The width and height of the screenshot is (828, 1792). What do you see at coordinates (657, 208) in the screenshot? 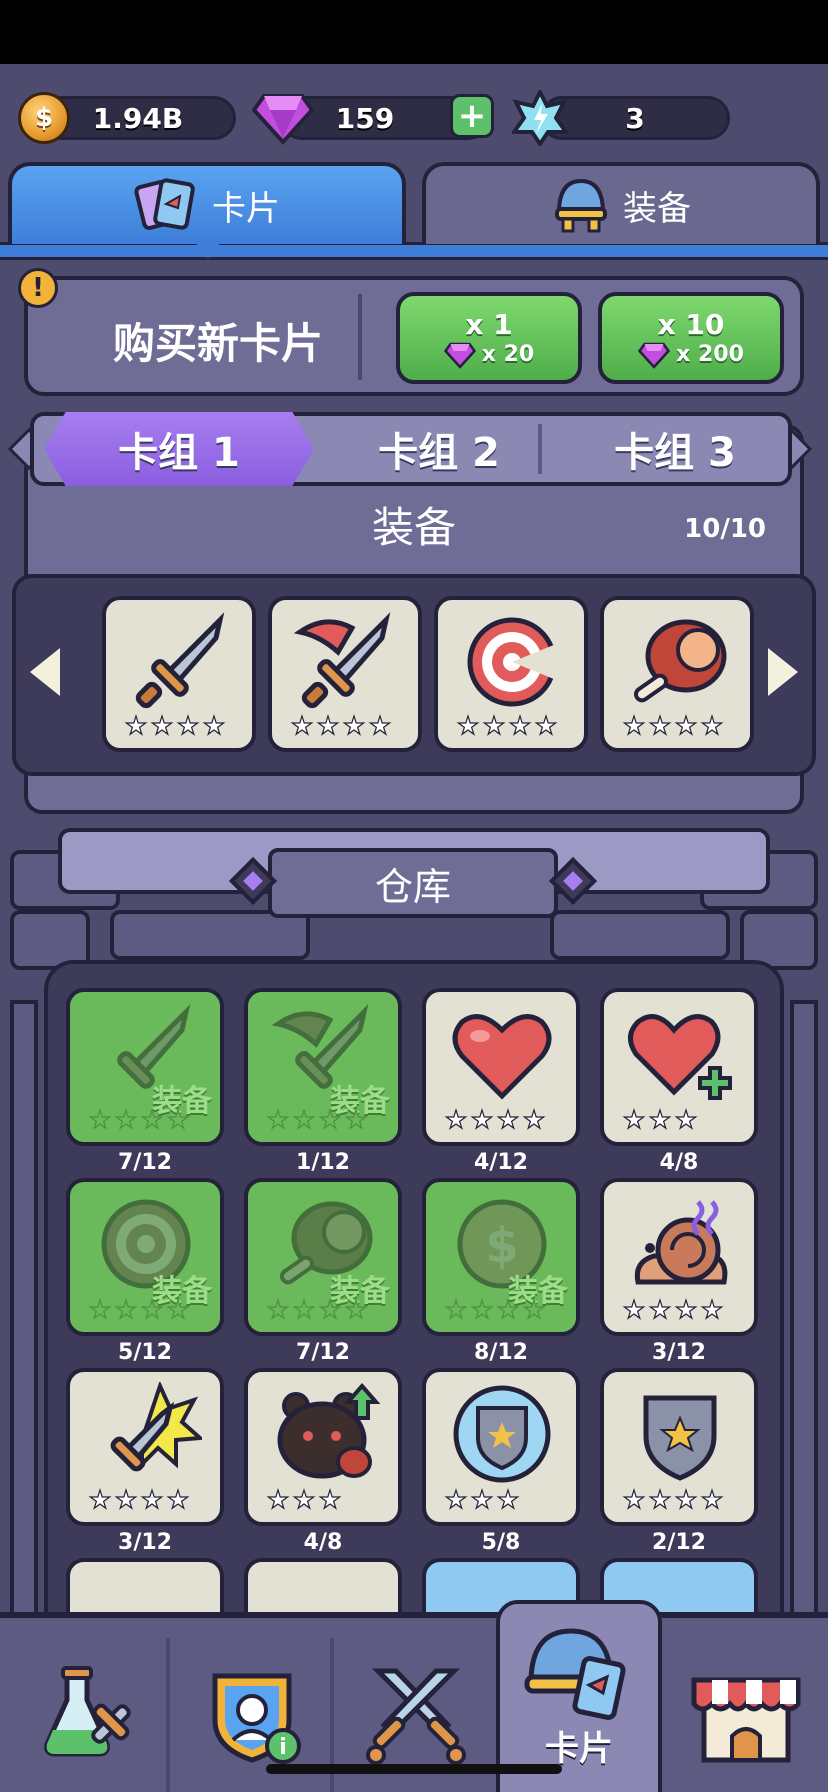
I see `tab-equipment-label: 装备` at bounding box center [657, 208].